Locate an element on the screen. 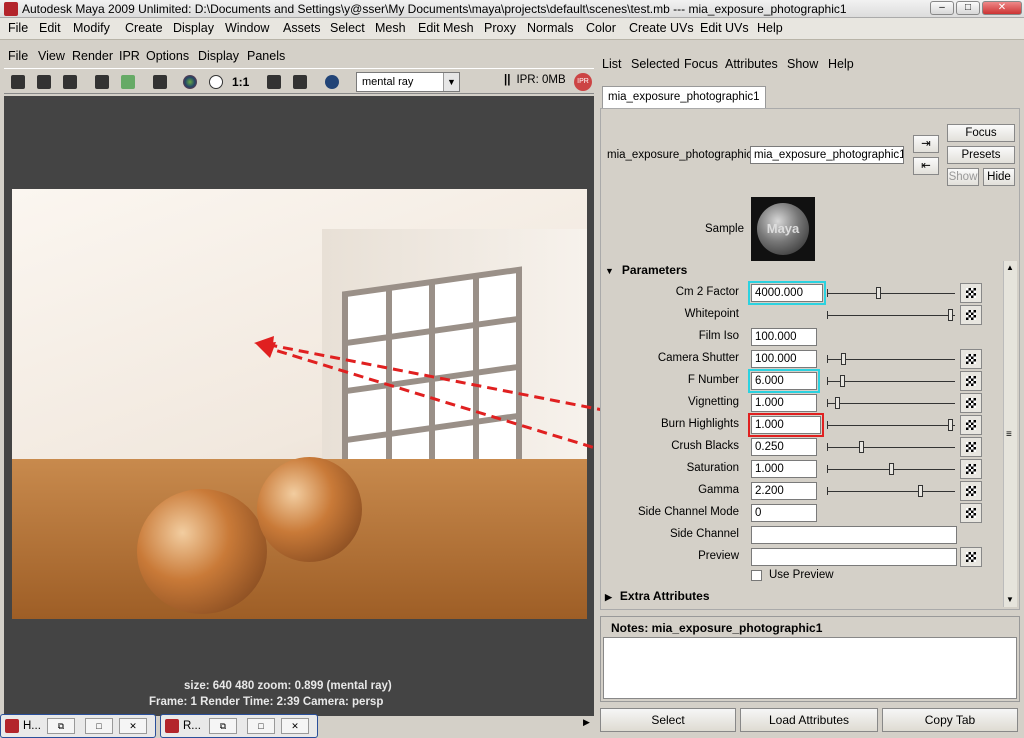 The image size is (1024, 738). burn-highlights-slider is located at coordinates (891, 425).